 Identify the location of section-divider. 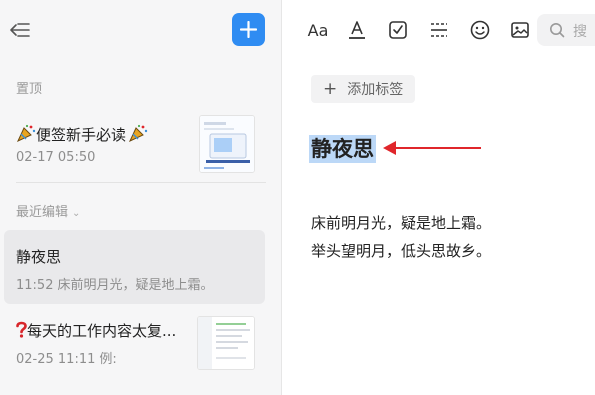
(141, 182).